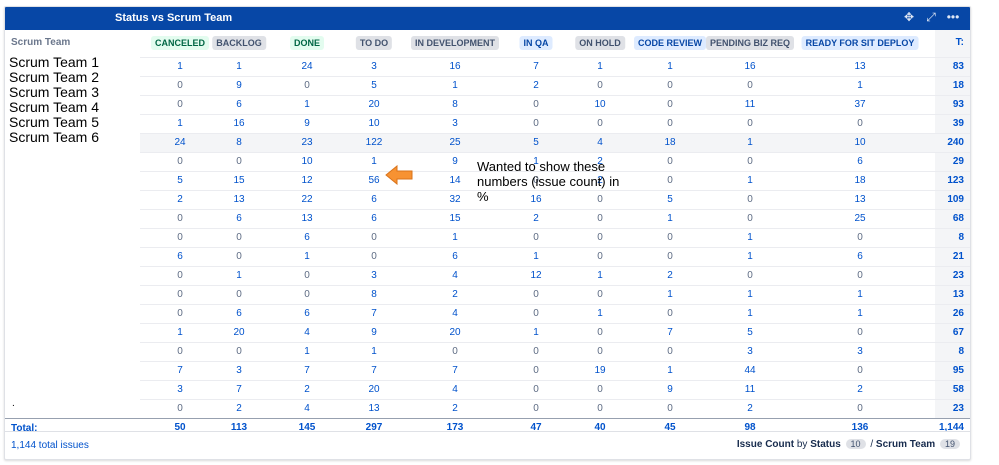 This screenshot has height=465, width=999. I want to click on total-issues-link: 1,144 total issues, so click(50, 445).